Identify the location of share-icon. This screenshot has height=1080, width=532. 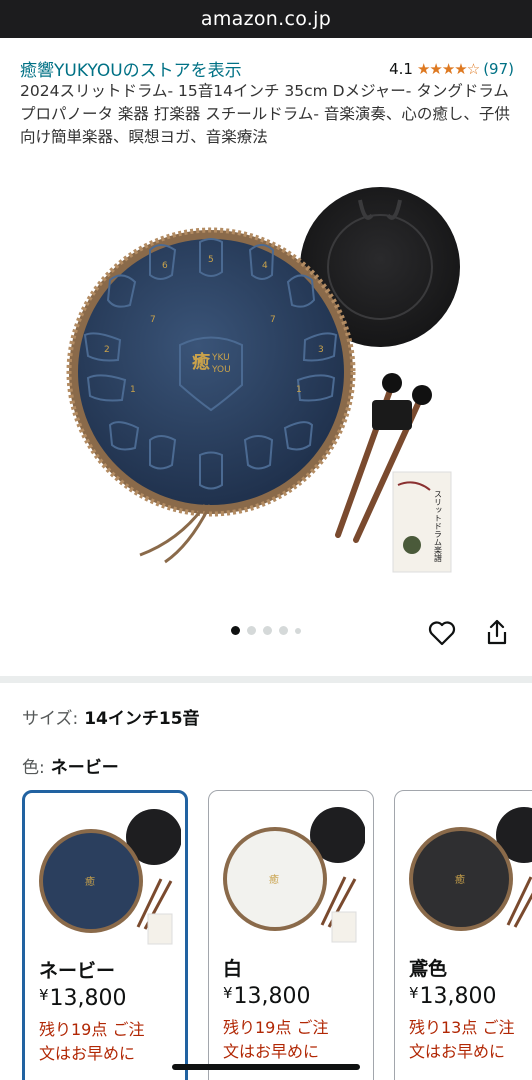
(497, 632).